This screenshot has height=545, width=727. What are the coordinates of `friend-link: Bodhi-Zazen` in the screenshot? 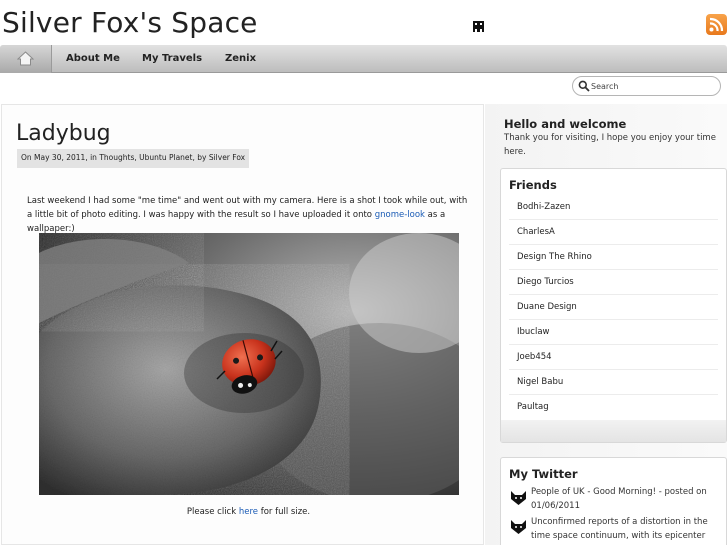 It's located at (613, 207).